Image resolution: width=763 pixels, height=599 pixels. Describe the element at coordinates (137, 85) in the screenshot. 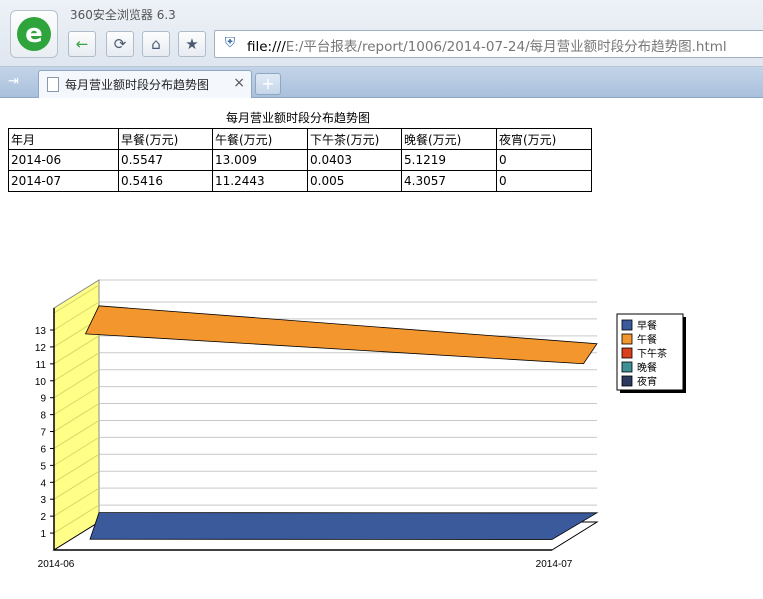

I see `tab-label: 每月营业额时段分布趋势图` at that location.